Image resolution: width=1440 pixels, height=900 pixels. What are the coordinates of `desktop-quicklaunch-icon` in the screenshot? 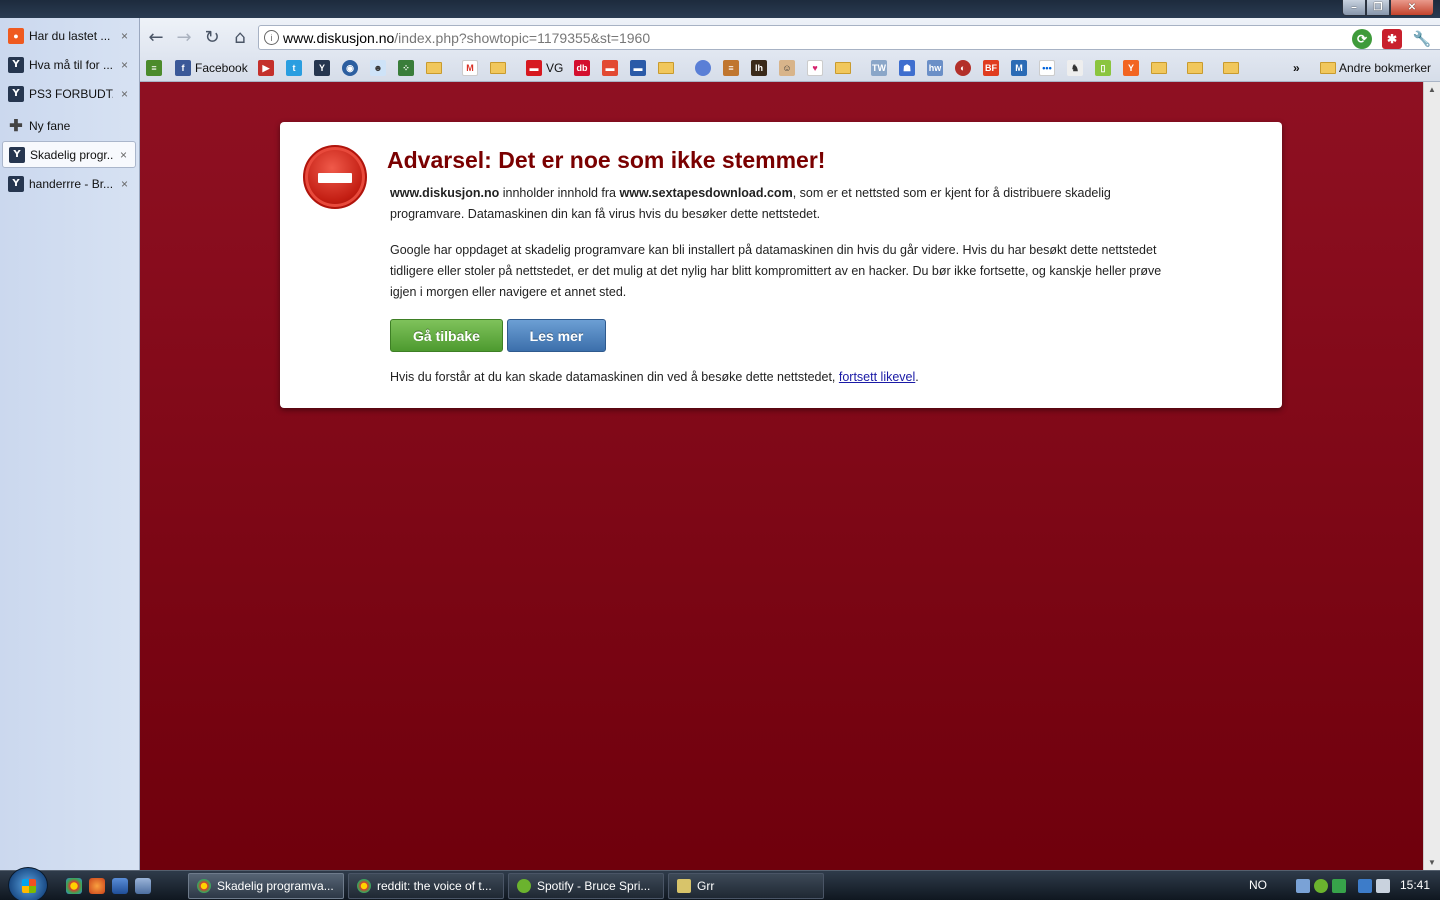 It's located at (120, 886).